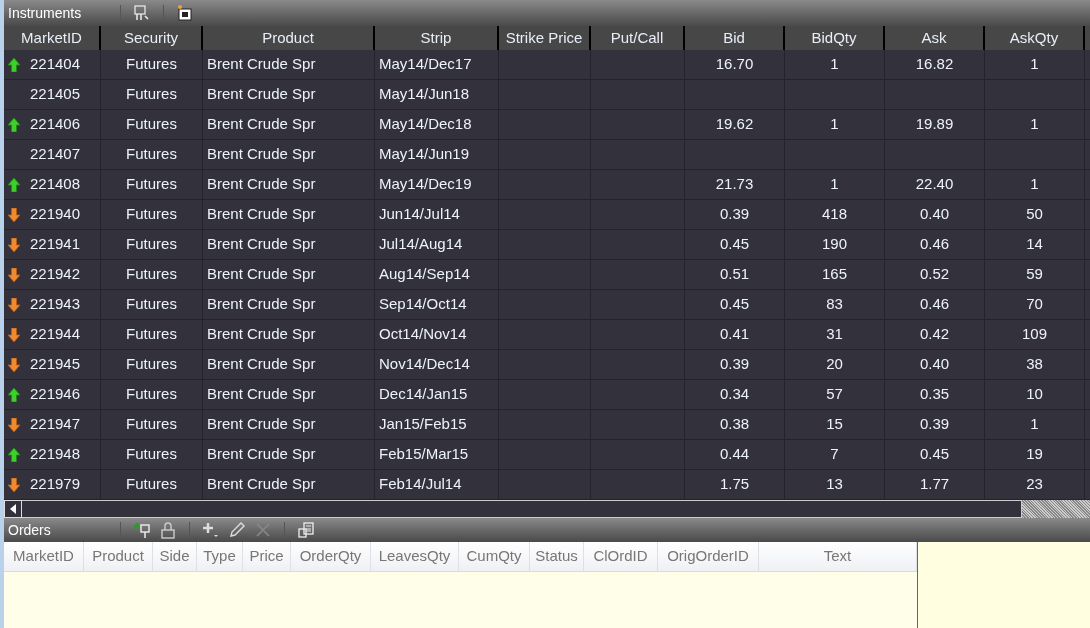 Image resolution: width=1090 pixels, height=628 pixels. I want to click on table-row: 221405 Futures Brent Crude Spr May14/Jun18, so click(547, 95).